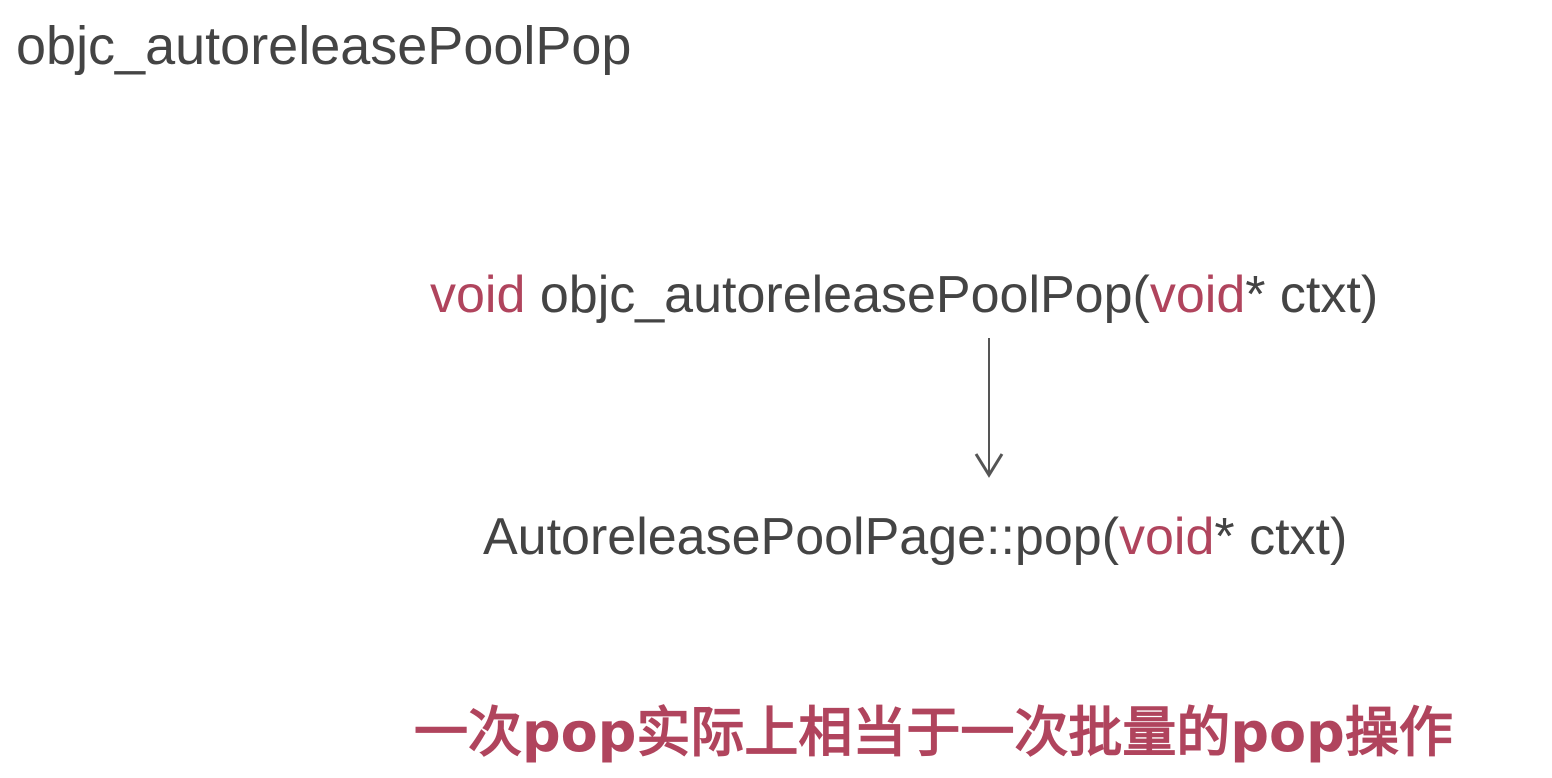 The image size is (1552, 778). Describe the element at coordinates (478, 295) in the screenshot. I see `return-type-keyword: void` at that location.